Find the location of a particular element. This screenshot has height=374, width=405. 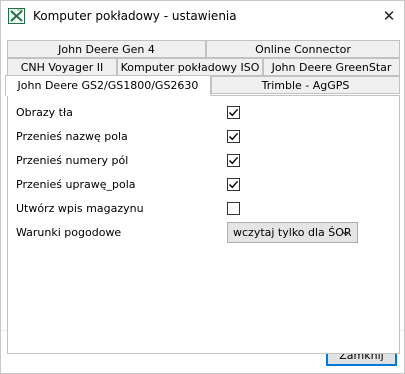

option-label-transfer-field-numbers: Przenieś numery pól is located at coordinates (72, 160).